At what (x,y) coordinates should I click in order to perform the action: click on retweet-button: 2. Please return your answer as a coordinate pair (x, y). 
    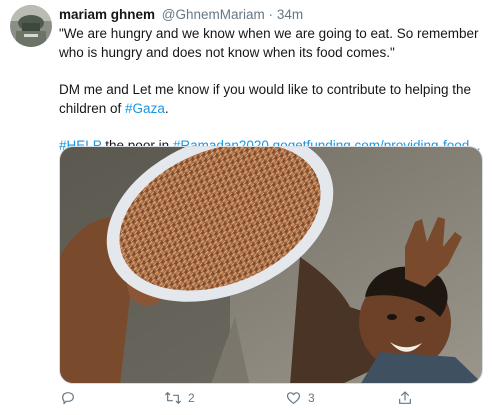
    Looking at the image, I should click on (179, 398).